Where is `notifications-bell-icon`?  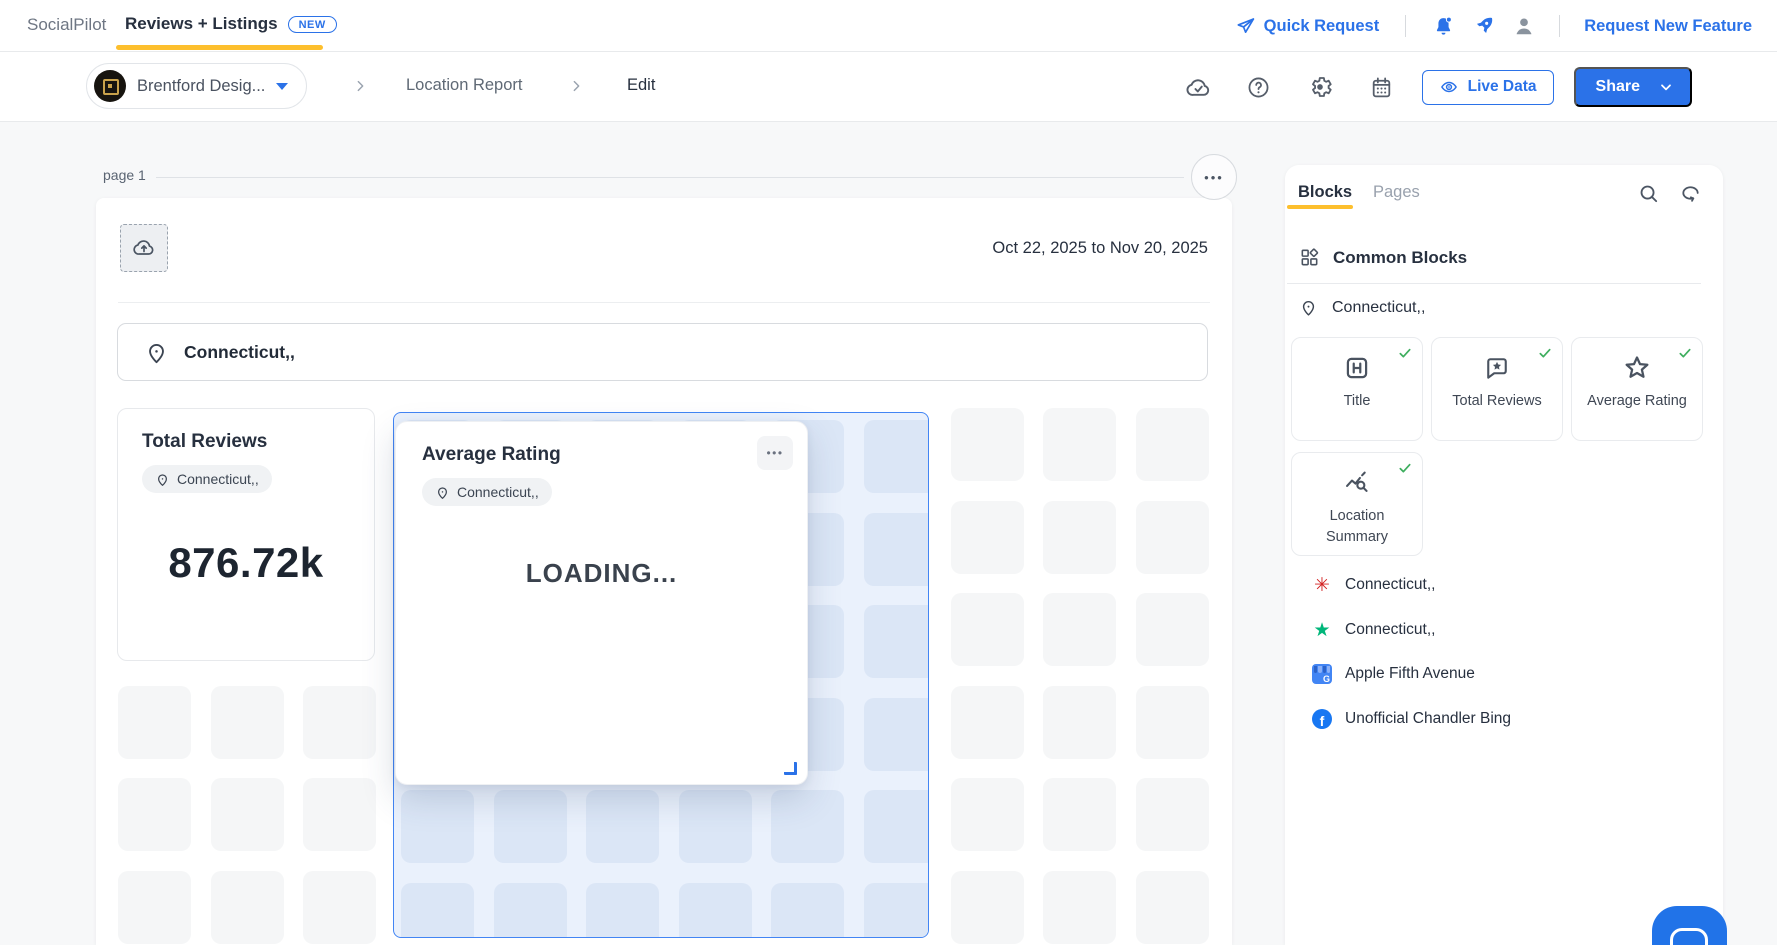
notifications-bell-icon is located at coordinates (1443, 26).